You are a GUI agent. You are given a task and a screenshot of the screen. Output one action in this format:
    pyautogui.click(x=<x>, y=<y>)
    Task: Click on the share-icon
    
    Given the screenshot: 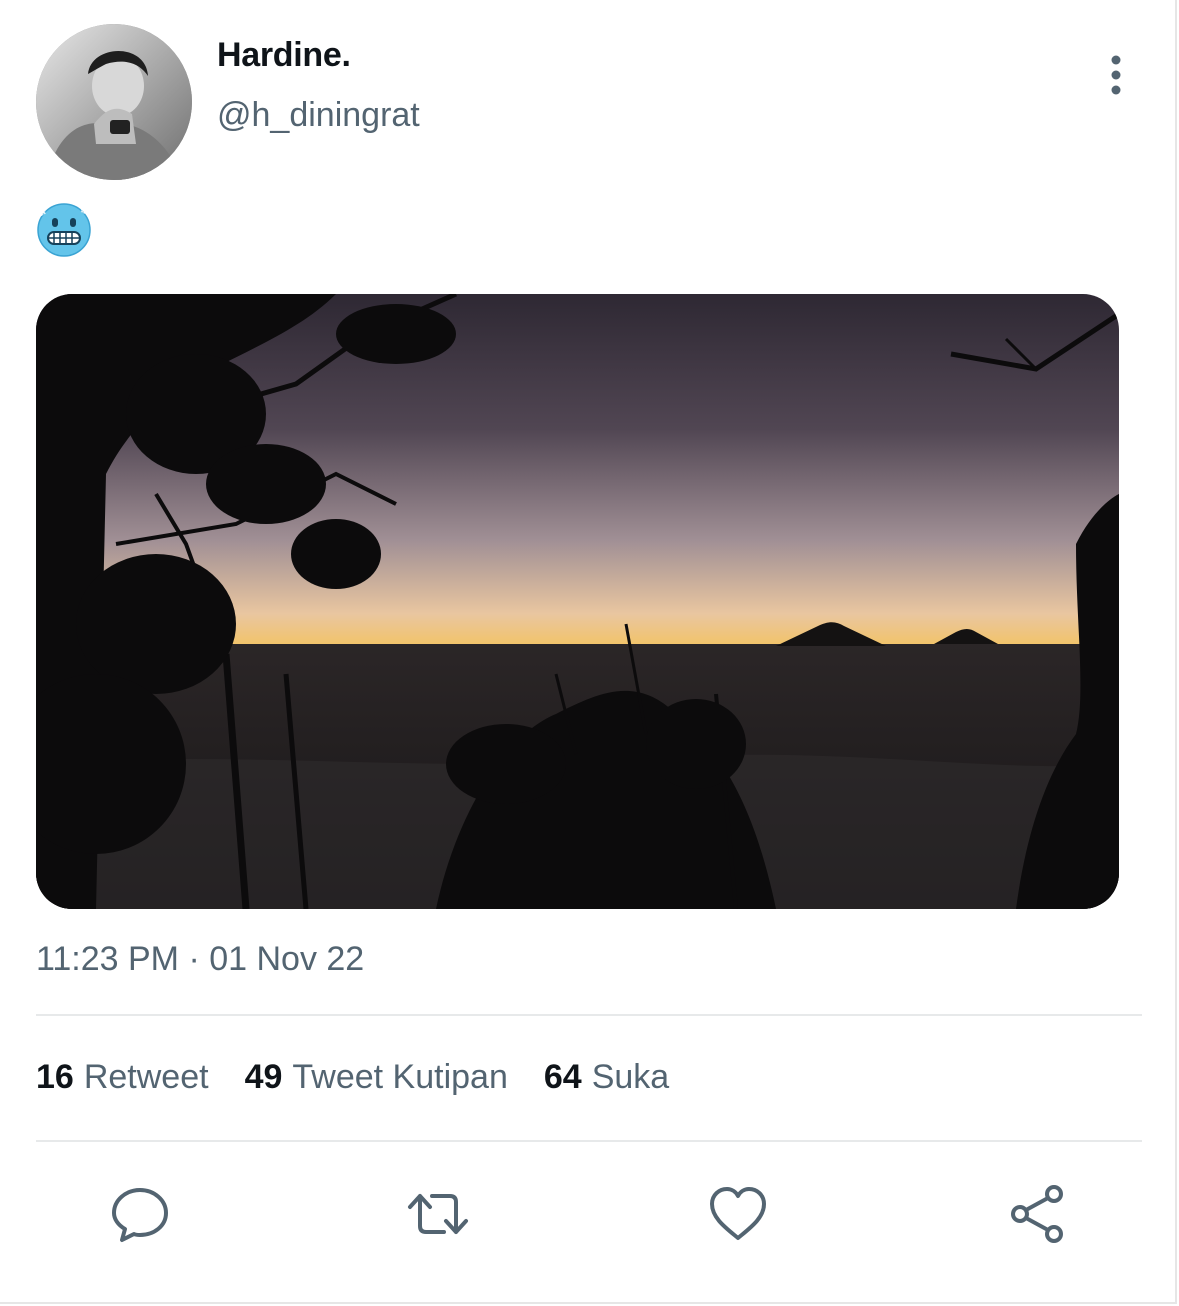 What is the action you would take?
    pyautogui.click(x=1038, y=1214)
    